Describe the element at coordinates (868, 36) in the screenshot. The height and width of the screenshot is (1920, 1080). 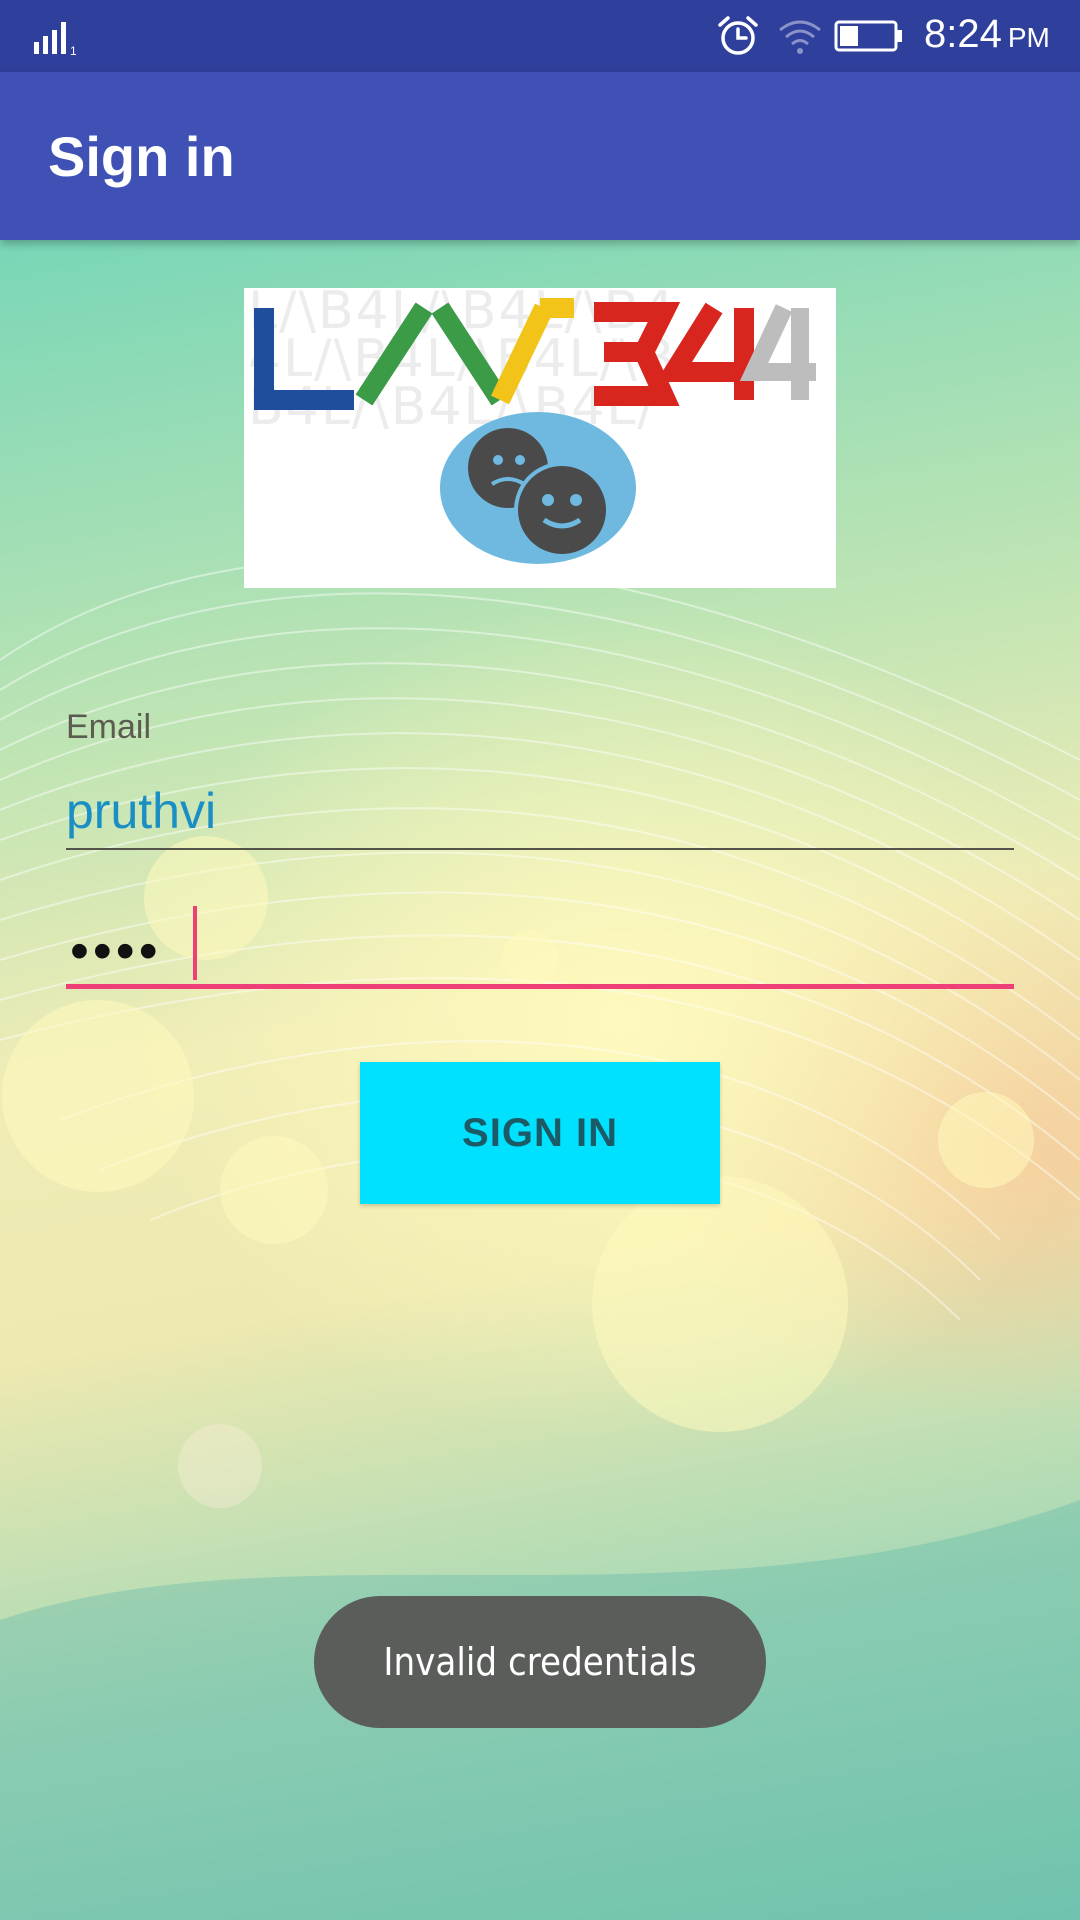
I see `battery-icon` at that location.